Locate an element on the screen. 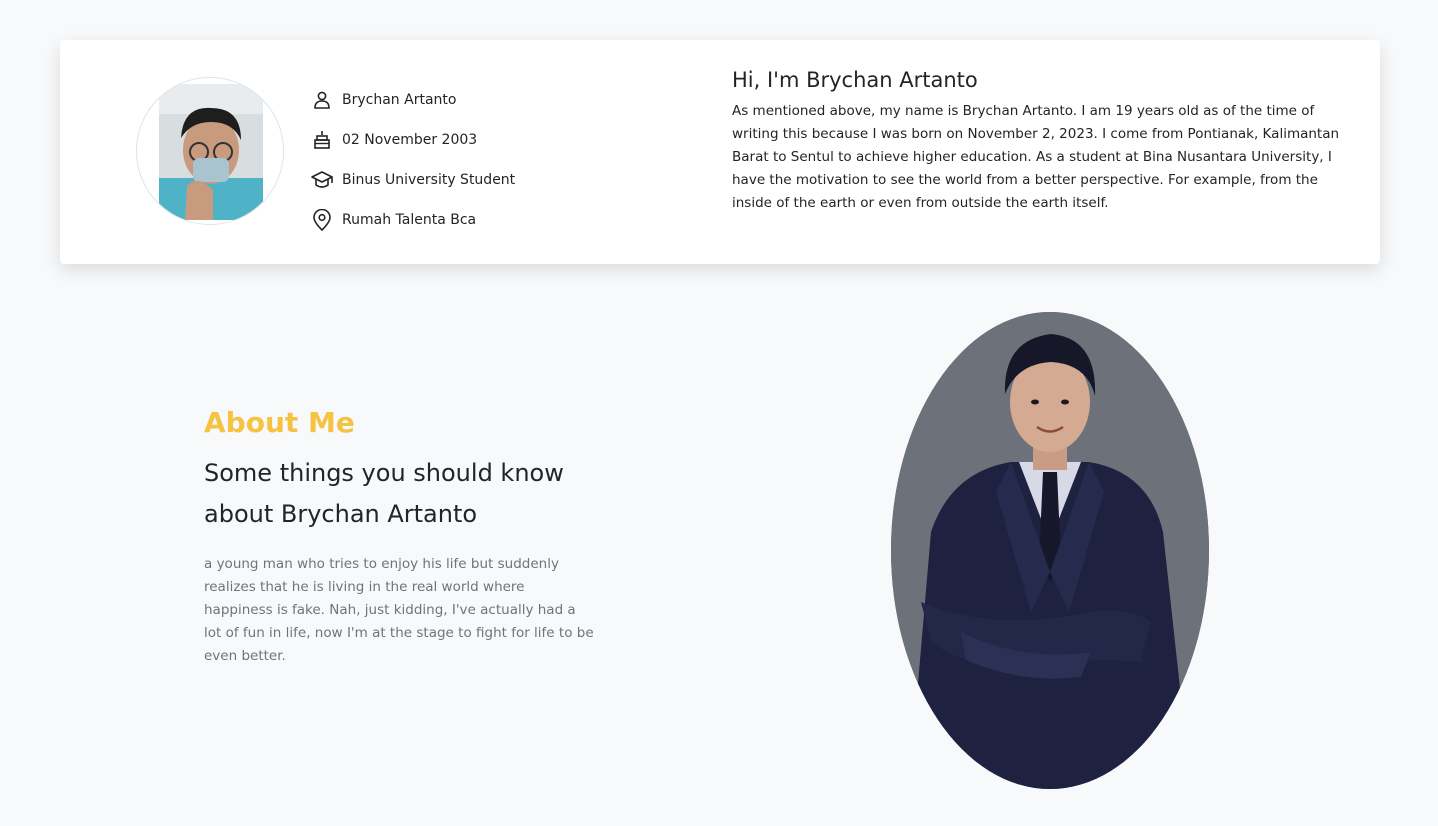 This screenshot has height=826, width=1438. intro-title: Hi, I'm Brychan Artanto is located at coordinates (855, 80).